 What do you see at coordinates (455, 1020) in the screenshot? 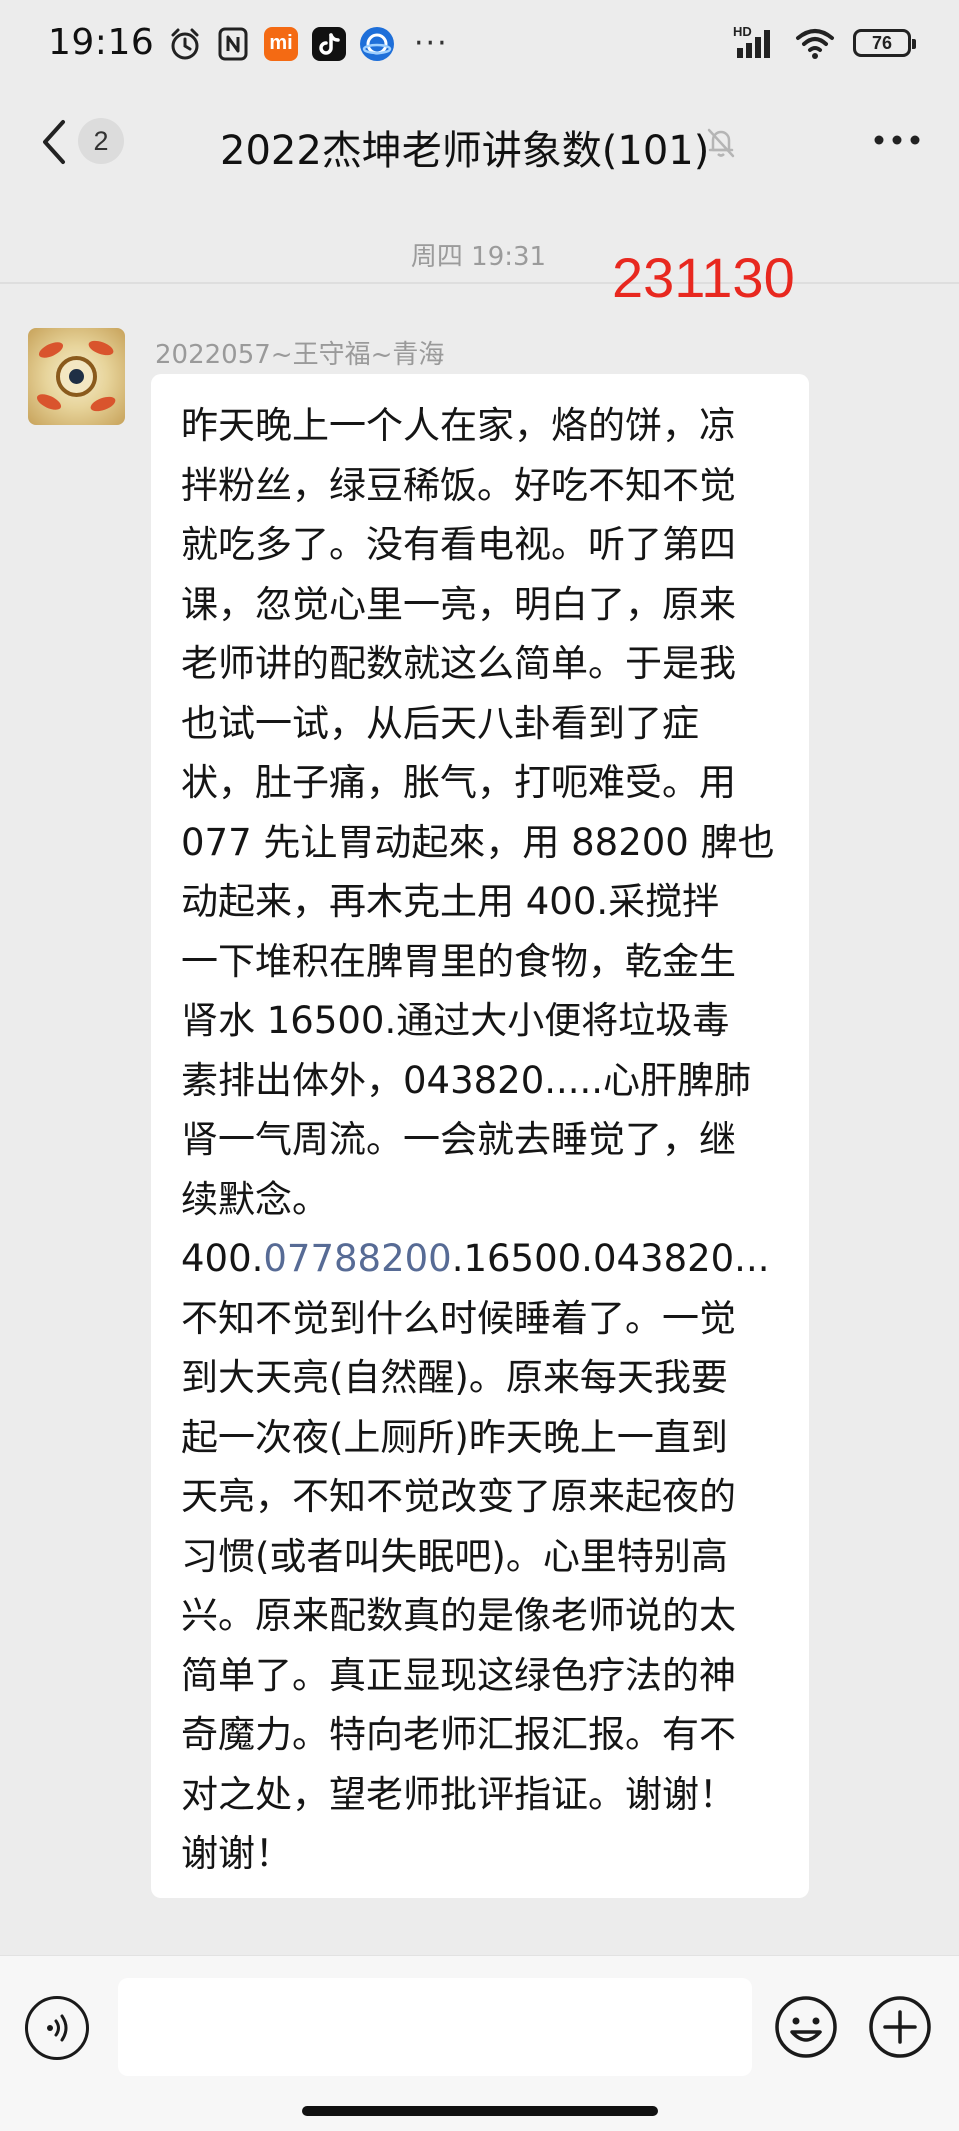
I see `message-line: 肾水 16500.通过大小便将垃圾毒` at bounding box center [455, 1020].